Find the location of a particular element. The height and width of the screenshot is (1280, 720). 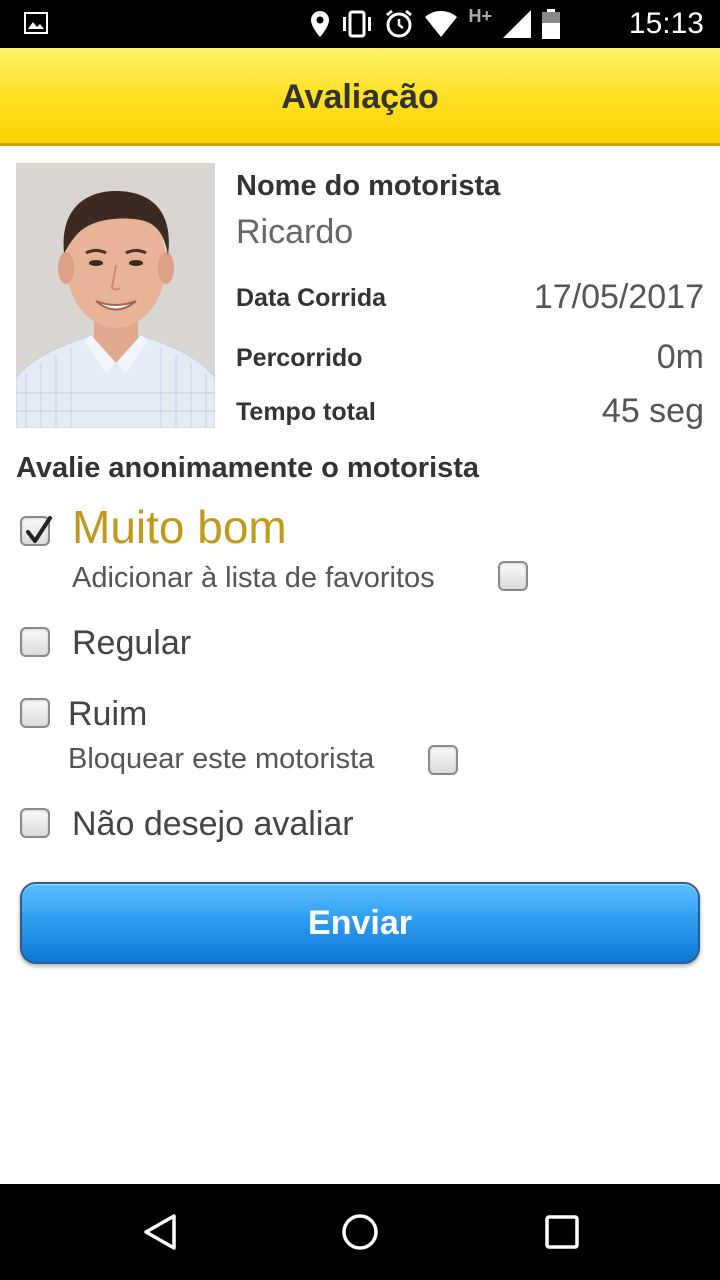

checkbox-regular is located at coordinates (35, 642).